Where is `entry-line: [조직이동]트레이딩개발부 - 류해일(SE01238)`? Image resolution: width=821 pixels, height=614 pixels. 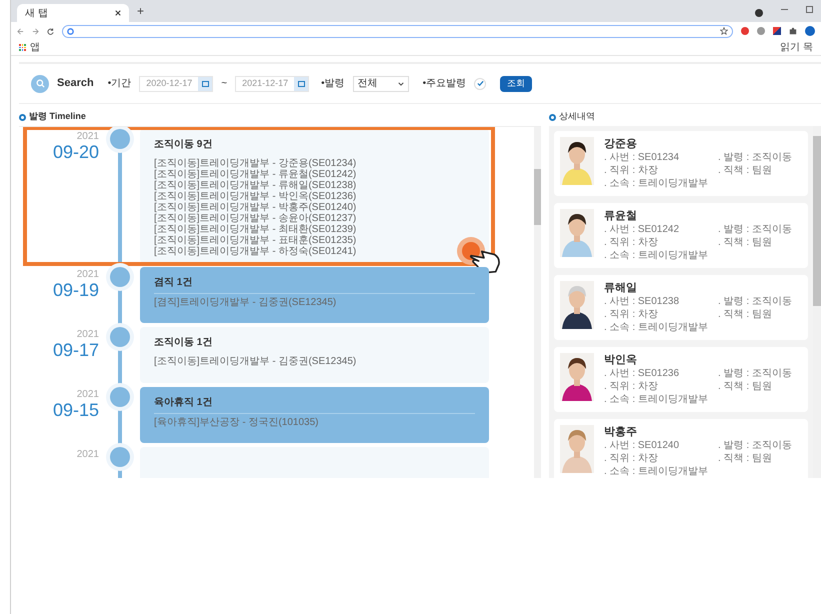 entry-line: [조직이동]트레이딩개발부 - 류해일(SE01238) is located at coordinates (256, 185).